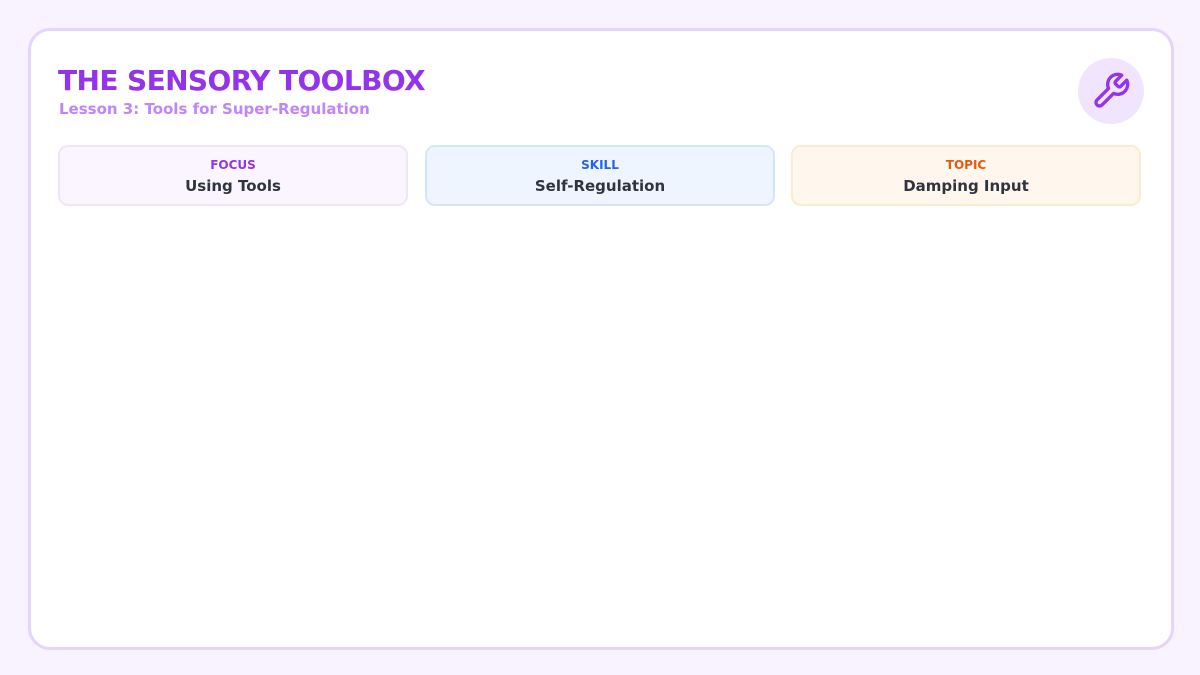 The width and height of the screenshot is (1200, 675). What do you see at coordinates (600, 165) in the screenshot?
I see `skill-card-label: SKILL` at bounding box center [600, 165].